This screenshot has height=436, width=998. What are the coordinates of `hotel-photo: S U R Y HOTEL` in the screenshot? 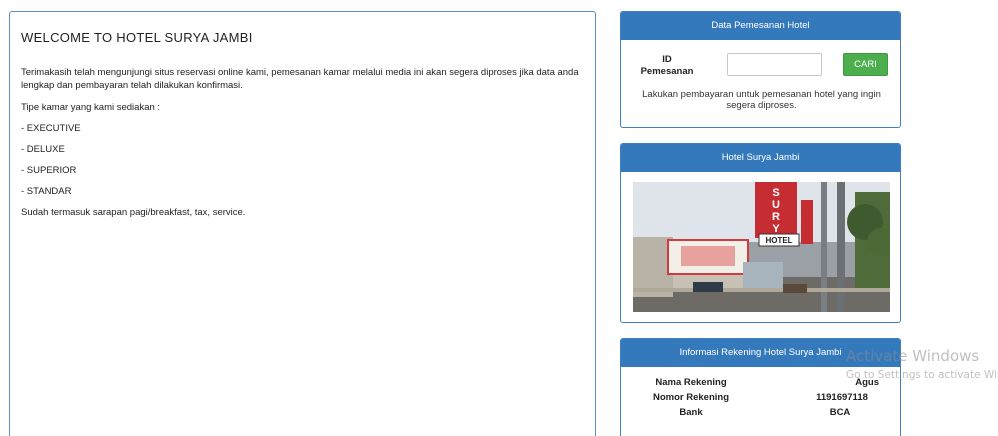 It's located at (761, 247).